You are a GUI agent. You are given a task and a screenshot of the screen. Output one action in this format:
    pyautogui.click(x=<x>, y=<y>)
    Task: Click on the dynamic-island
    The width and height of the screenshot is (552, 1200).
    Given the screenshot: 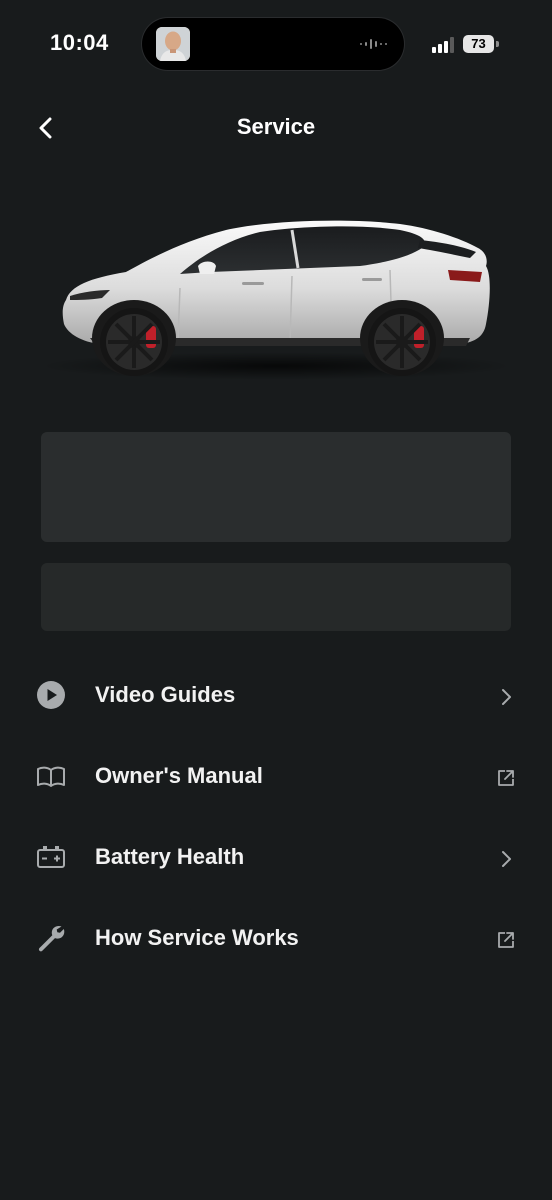 What is the action you would take?
    pyautogui.click(x=273, y=44)
    